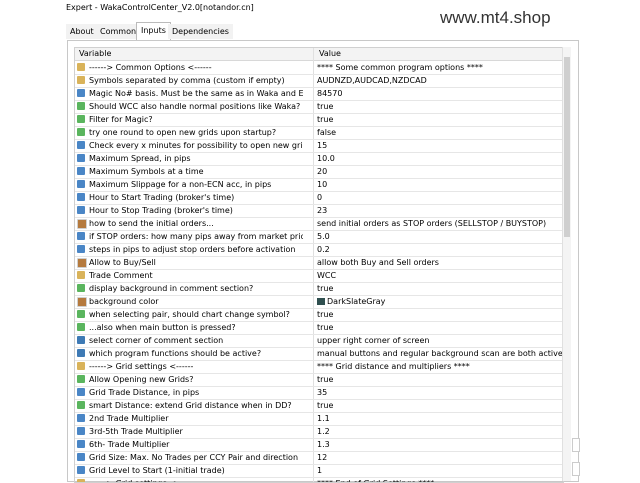  I want to click on variable-value: 1.2, so click(323, 431).